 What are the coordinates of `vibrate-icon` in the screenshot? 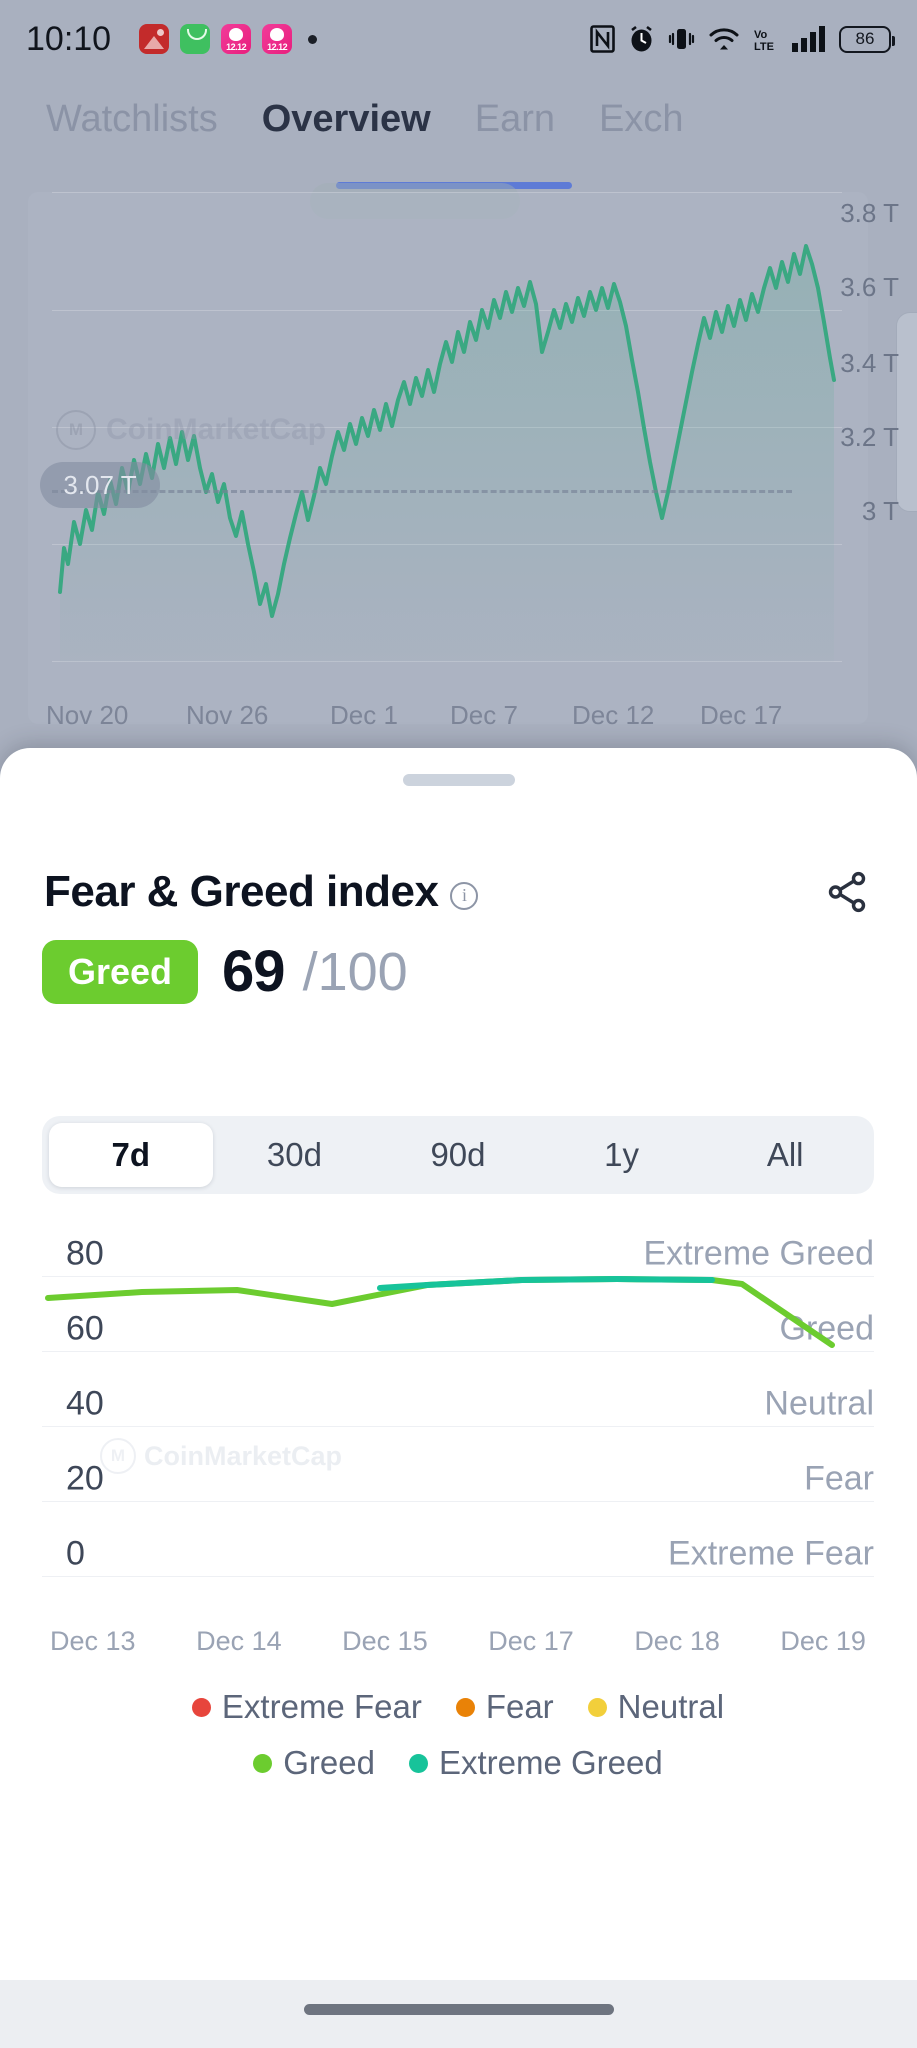 It's located at (681, 39).